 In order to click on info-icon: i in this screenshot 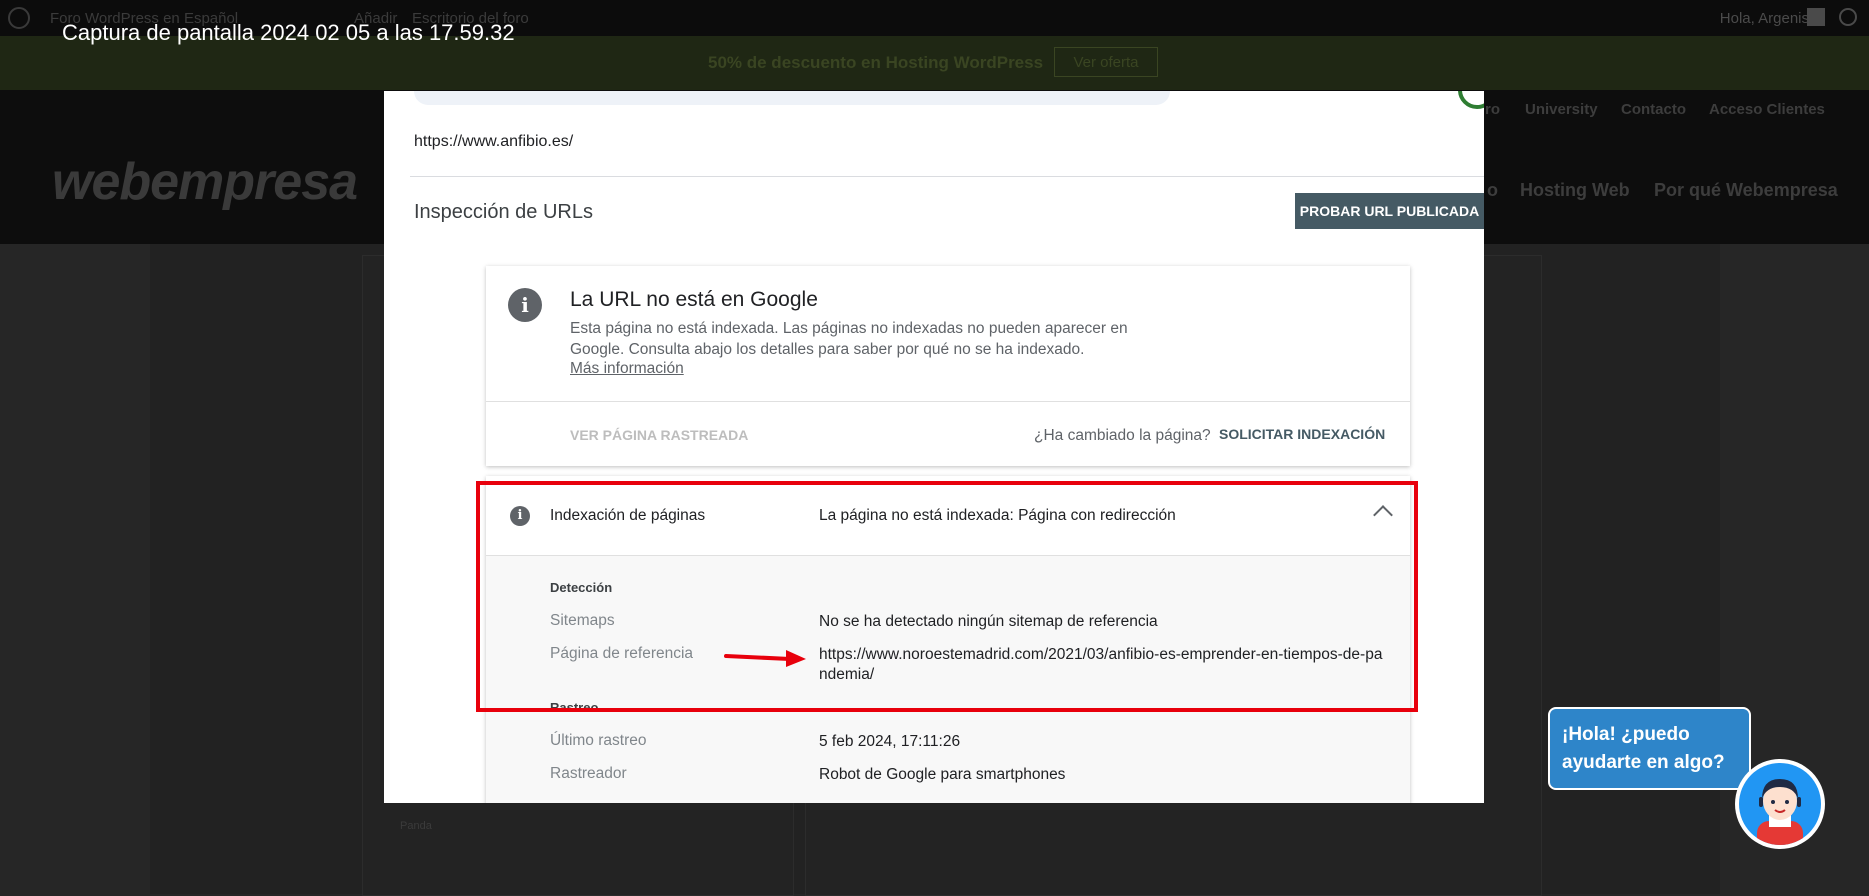, I will do `click(525, 305)`.